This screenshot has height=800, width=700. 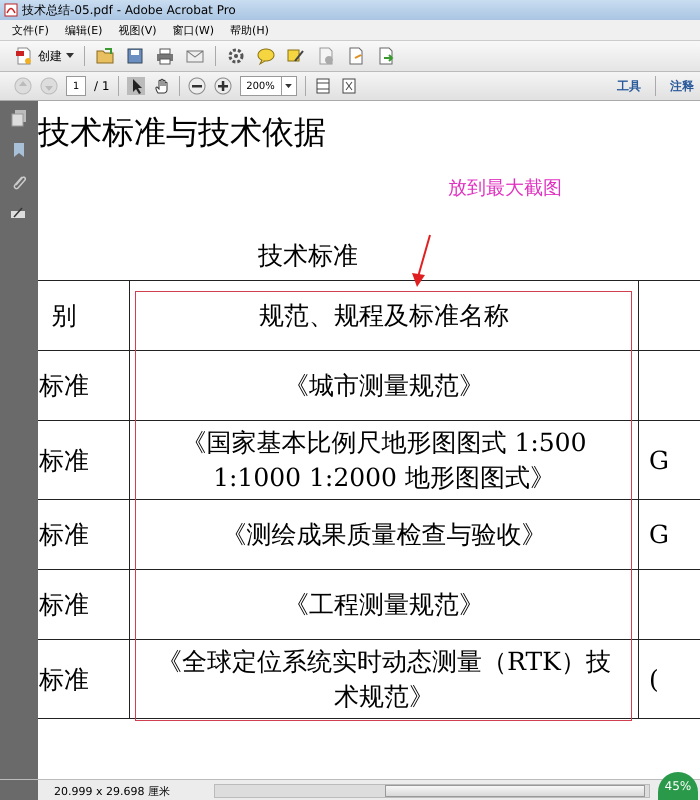 What do you see at coordinates (669, 315) in the screenshot?
I see `table-cell` at bounding box center [669, 315].